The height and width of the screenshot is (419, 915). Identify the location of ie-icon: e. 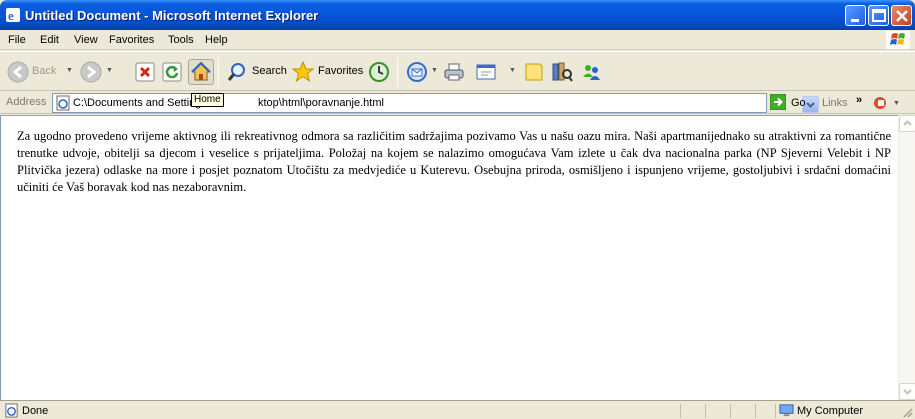
(13, 15).